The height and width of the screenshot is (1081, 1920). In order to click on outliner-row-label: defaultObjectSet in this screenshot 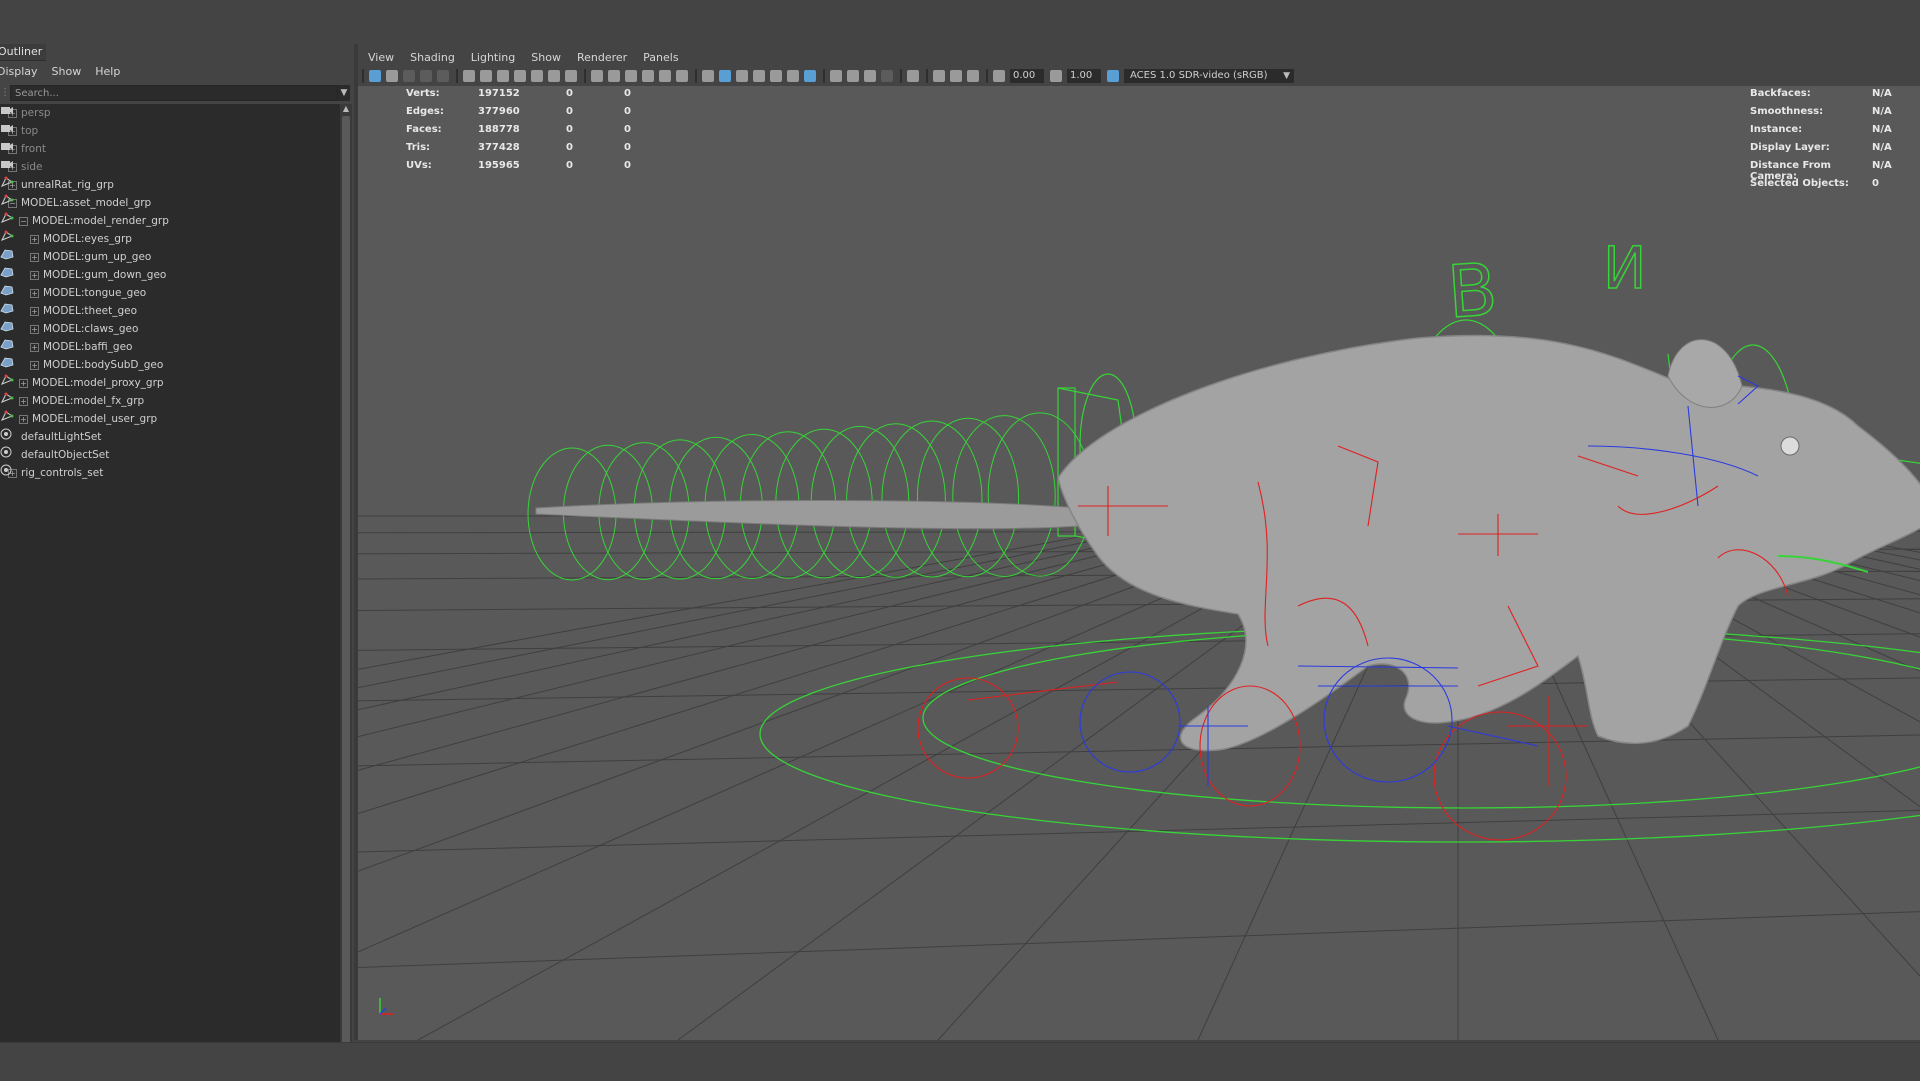, I will do `click(65, 455)`.